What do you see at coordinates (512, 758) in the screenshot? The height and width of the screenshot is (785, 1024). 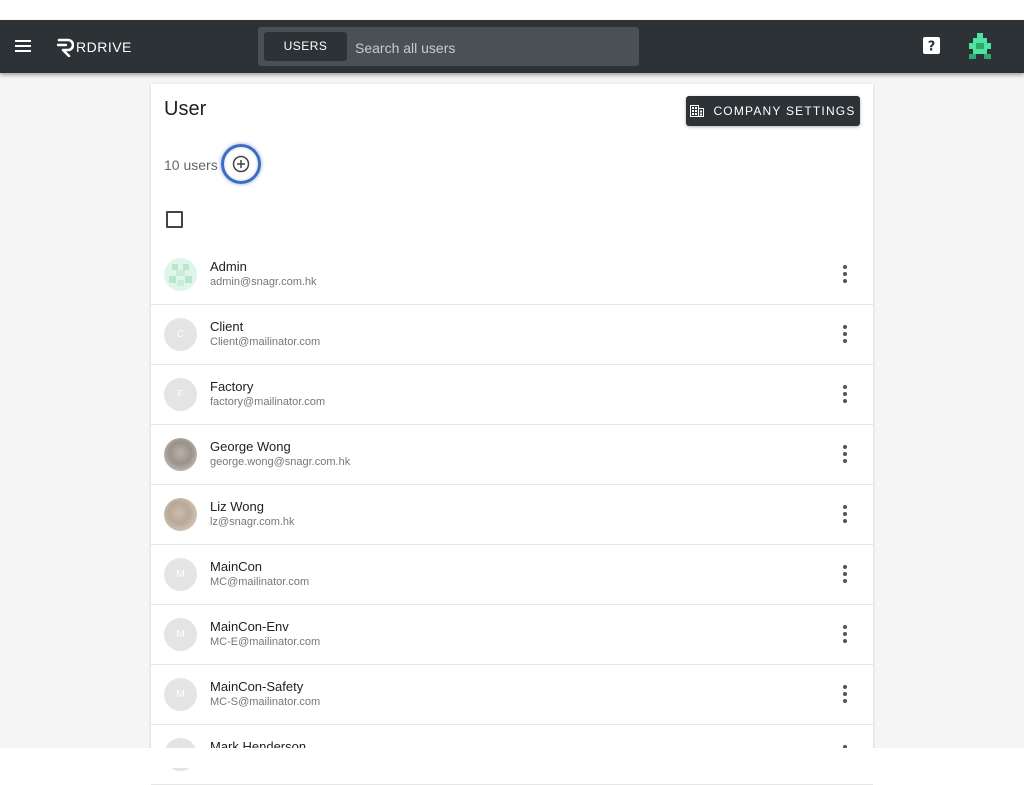 I see `bottom-margin` at bounding box center [512, 758].